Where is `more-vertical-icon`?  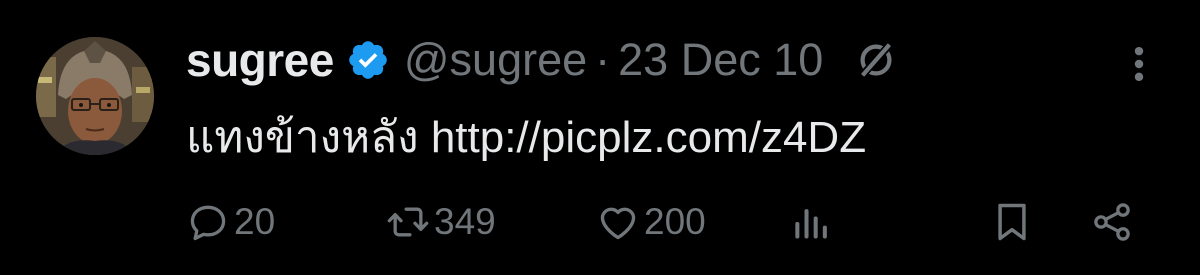 more-vertical-icon is located at coordinates (1139, 64).